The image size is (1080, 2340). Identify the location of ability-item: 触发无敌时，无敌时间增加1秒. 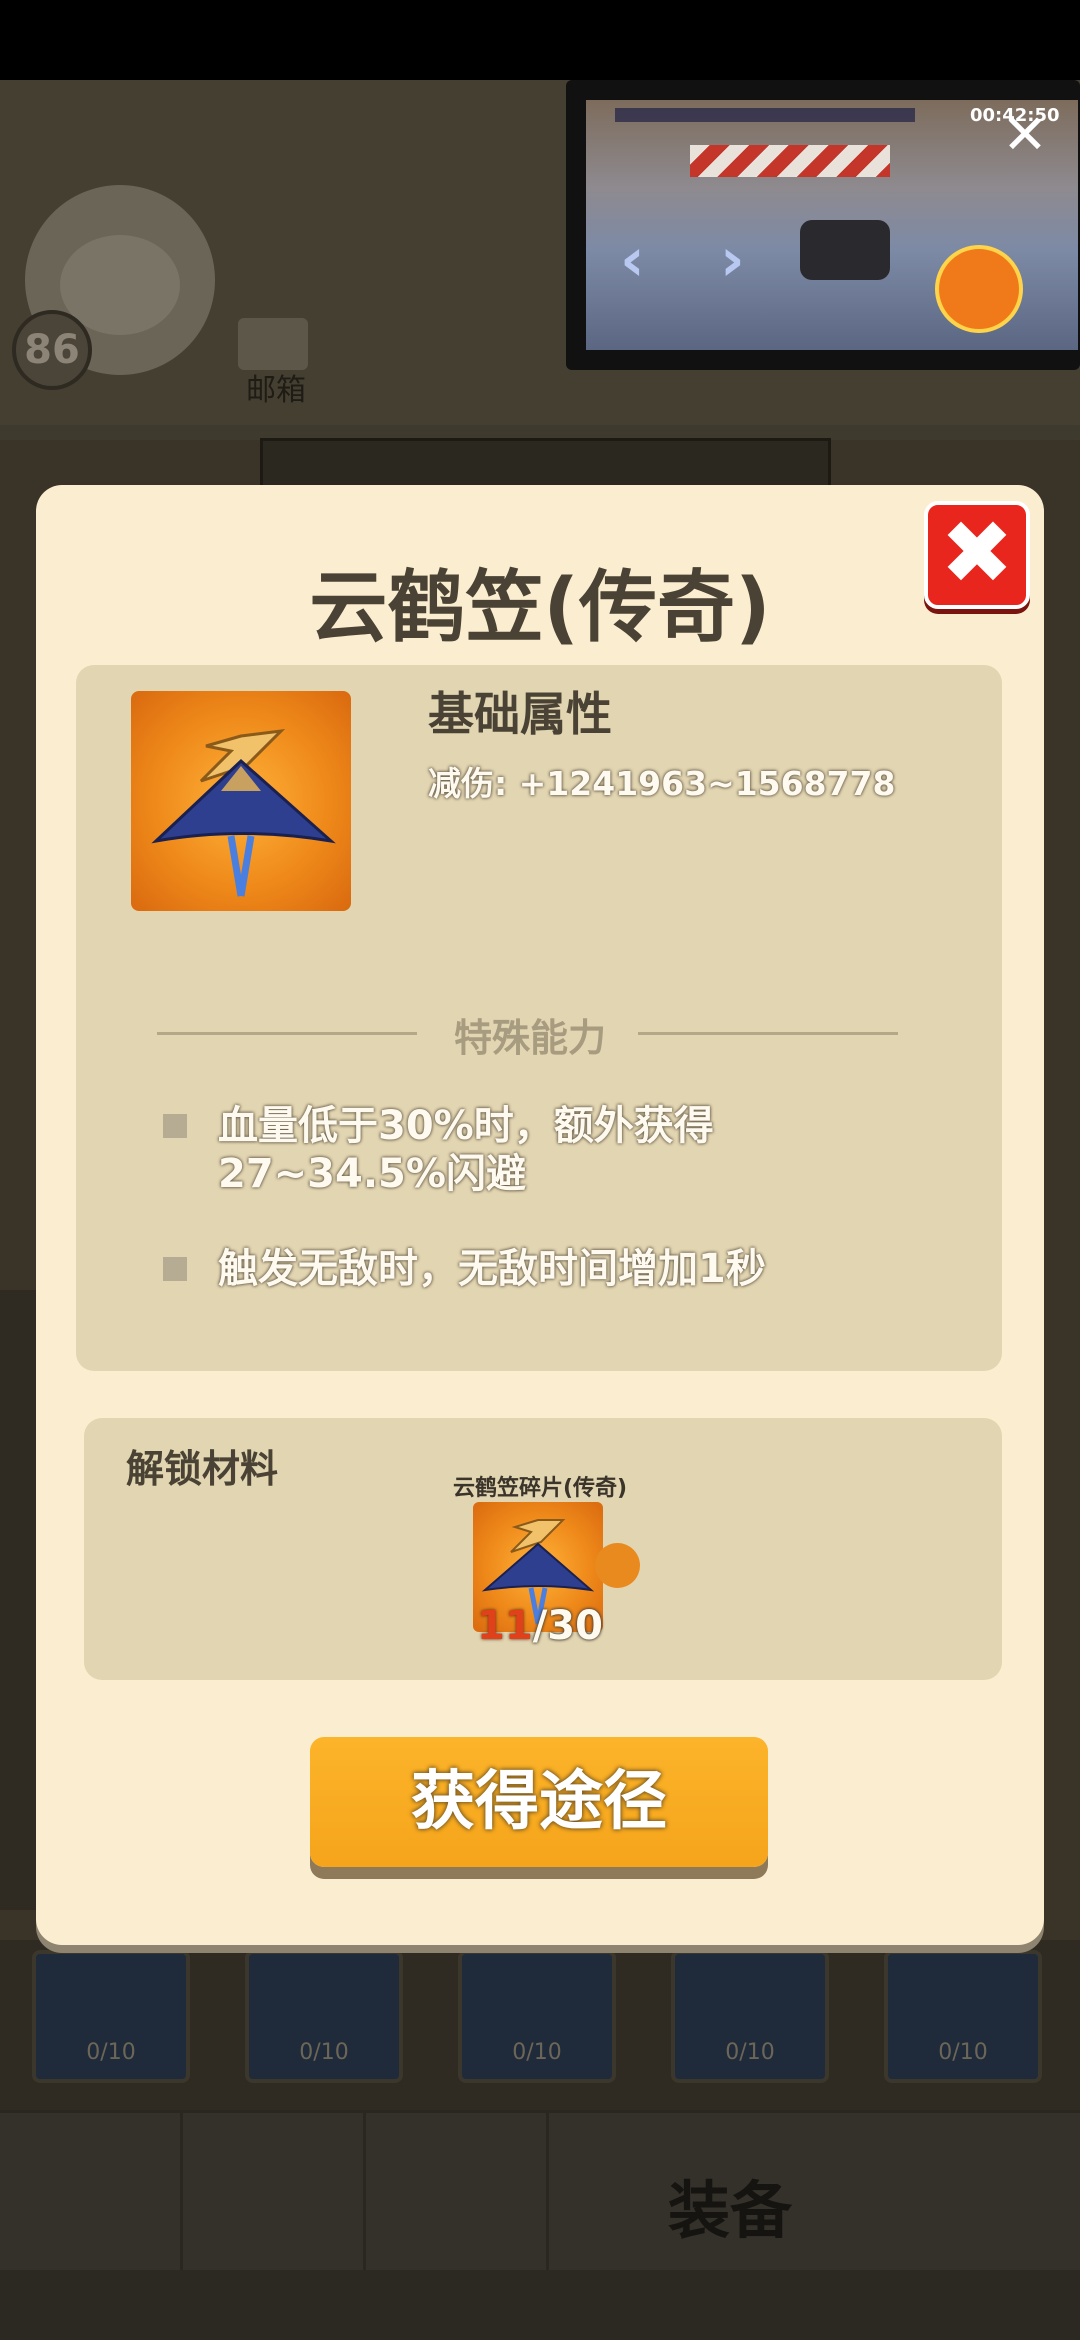
(492, 1269).